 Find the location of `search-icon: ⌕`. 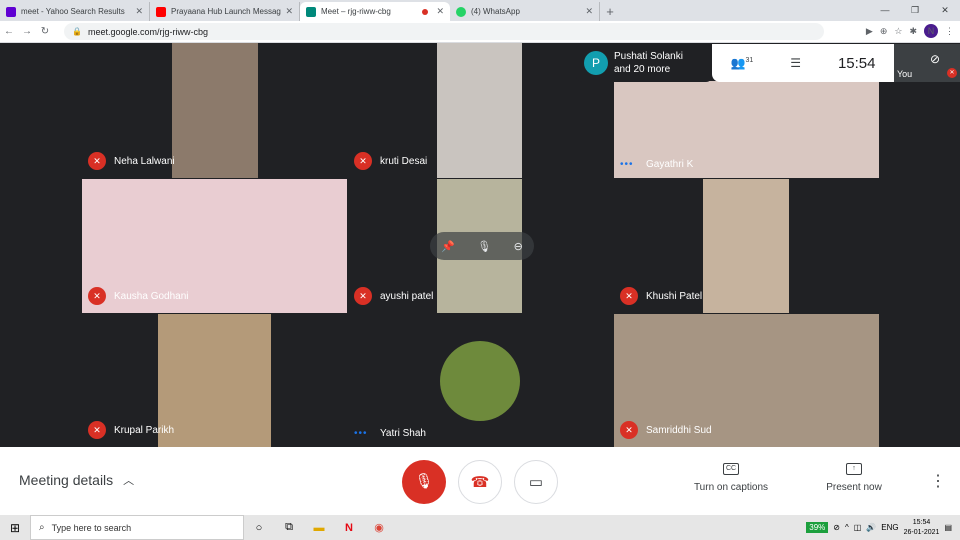

search-icon: ⌕ is located at coordinates (42, 527).